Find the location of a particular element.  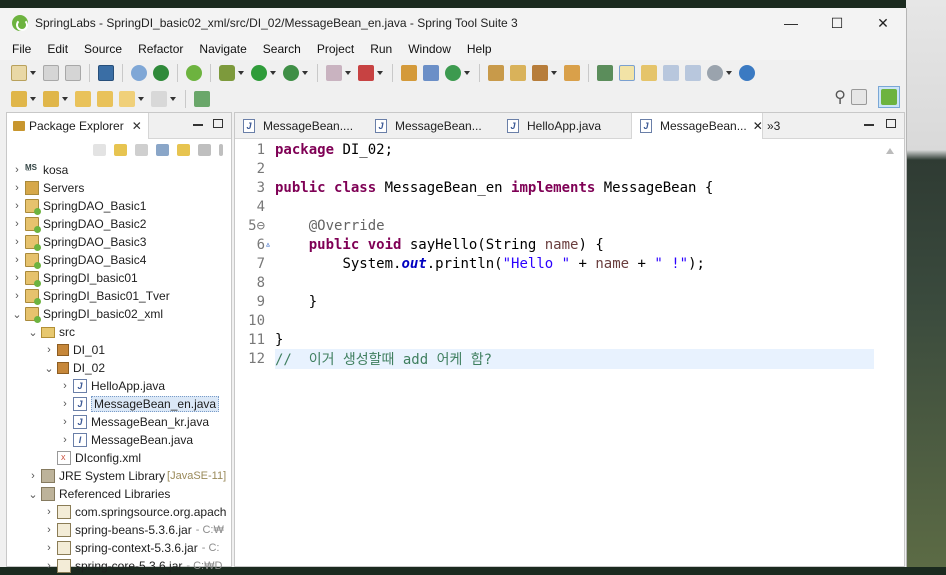

external-tools-dropdown-icon is located at coordinates (380, 73).